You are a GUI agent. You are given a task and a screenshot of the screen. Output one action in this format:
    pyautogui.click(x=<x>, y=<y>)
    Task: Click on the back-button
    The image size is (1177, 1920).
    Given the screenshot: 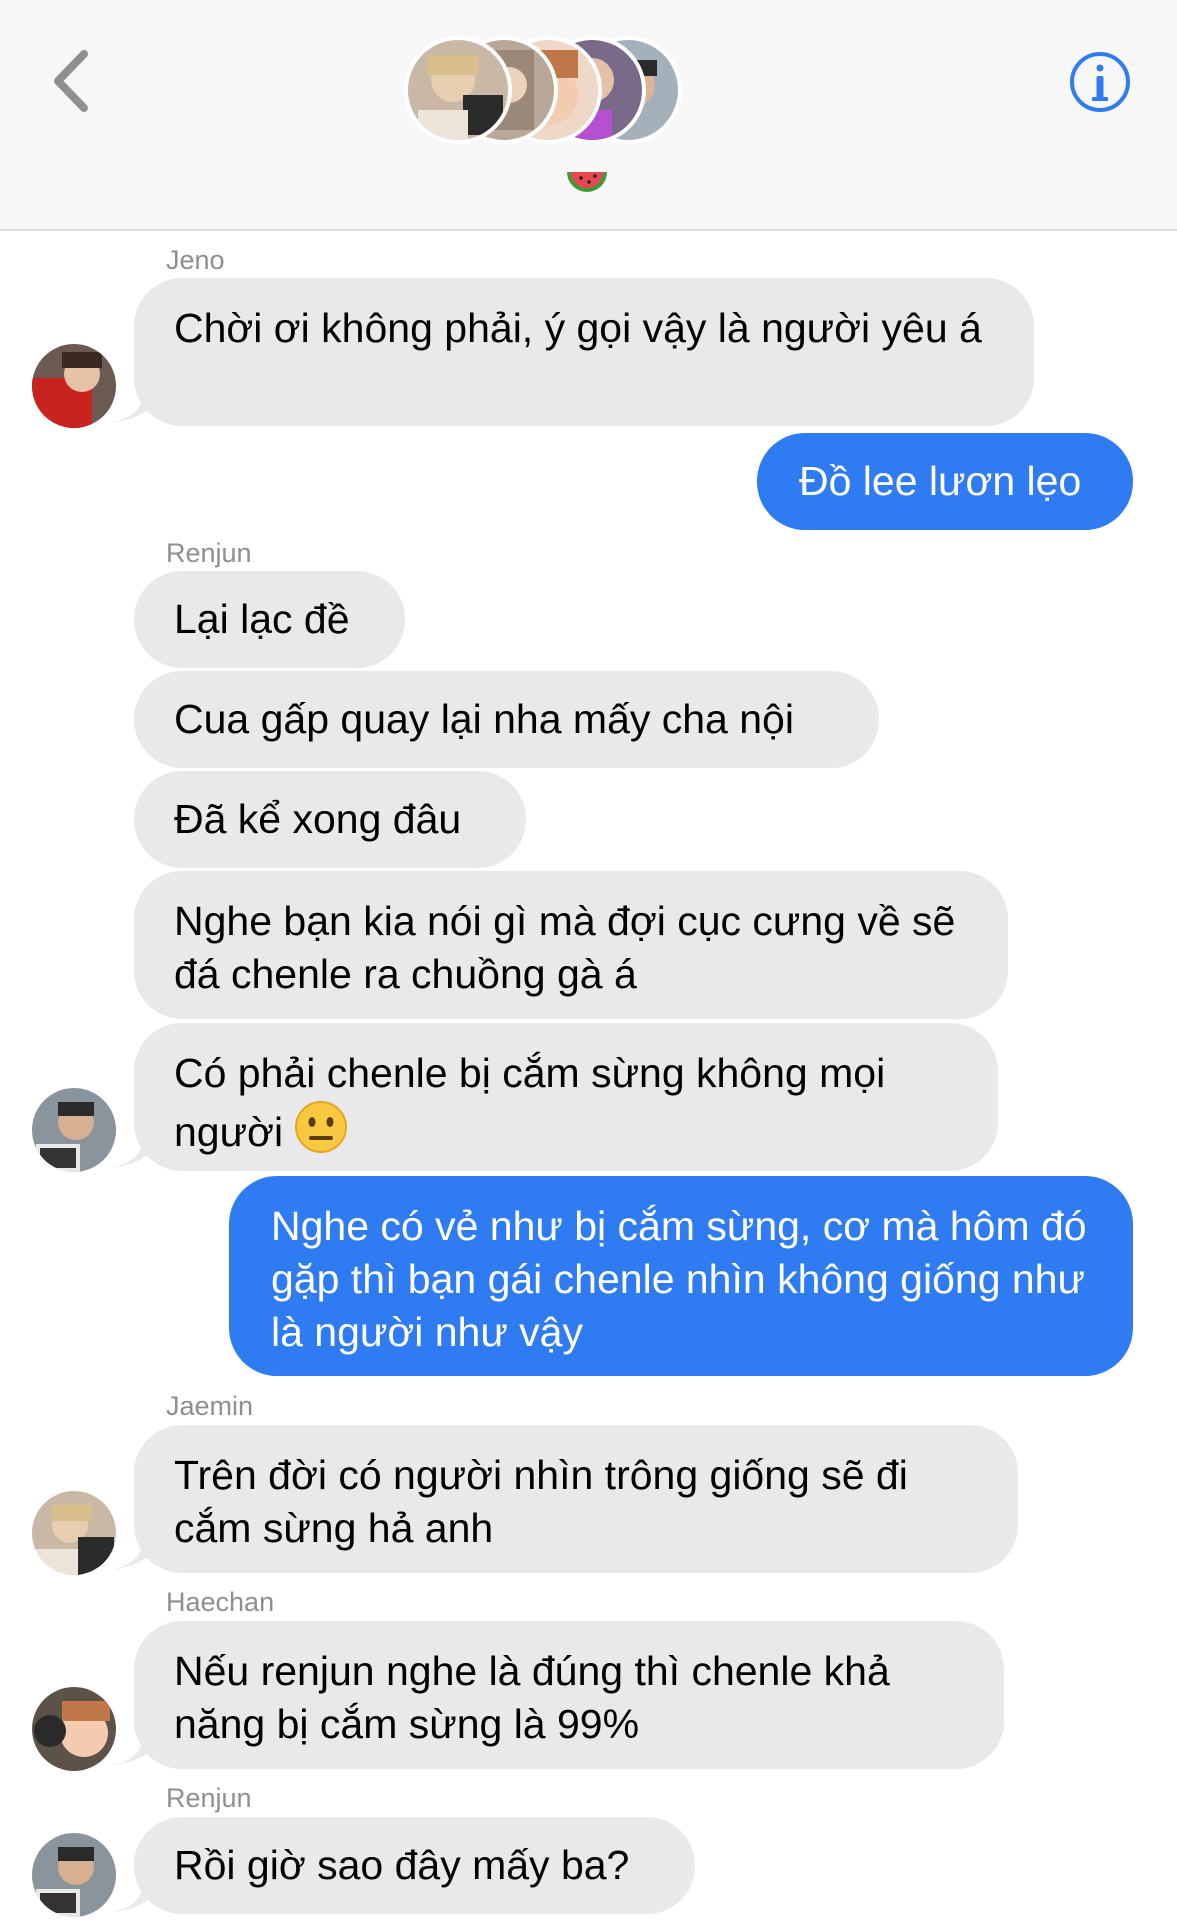 What is the action you would take?
    pyautogui.click(x=73, y=81)
    